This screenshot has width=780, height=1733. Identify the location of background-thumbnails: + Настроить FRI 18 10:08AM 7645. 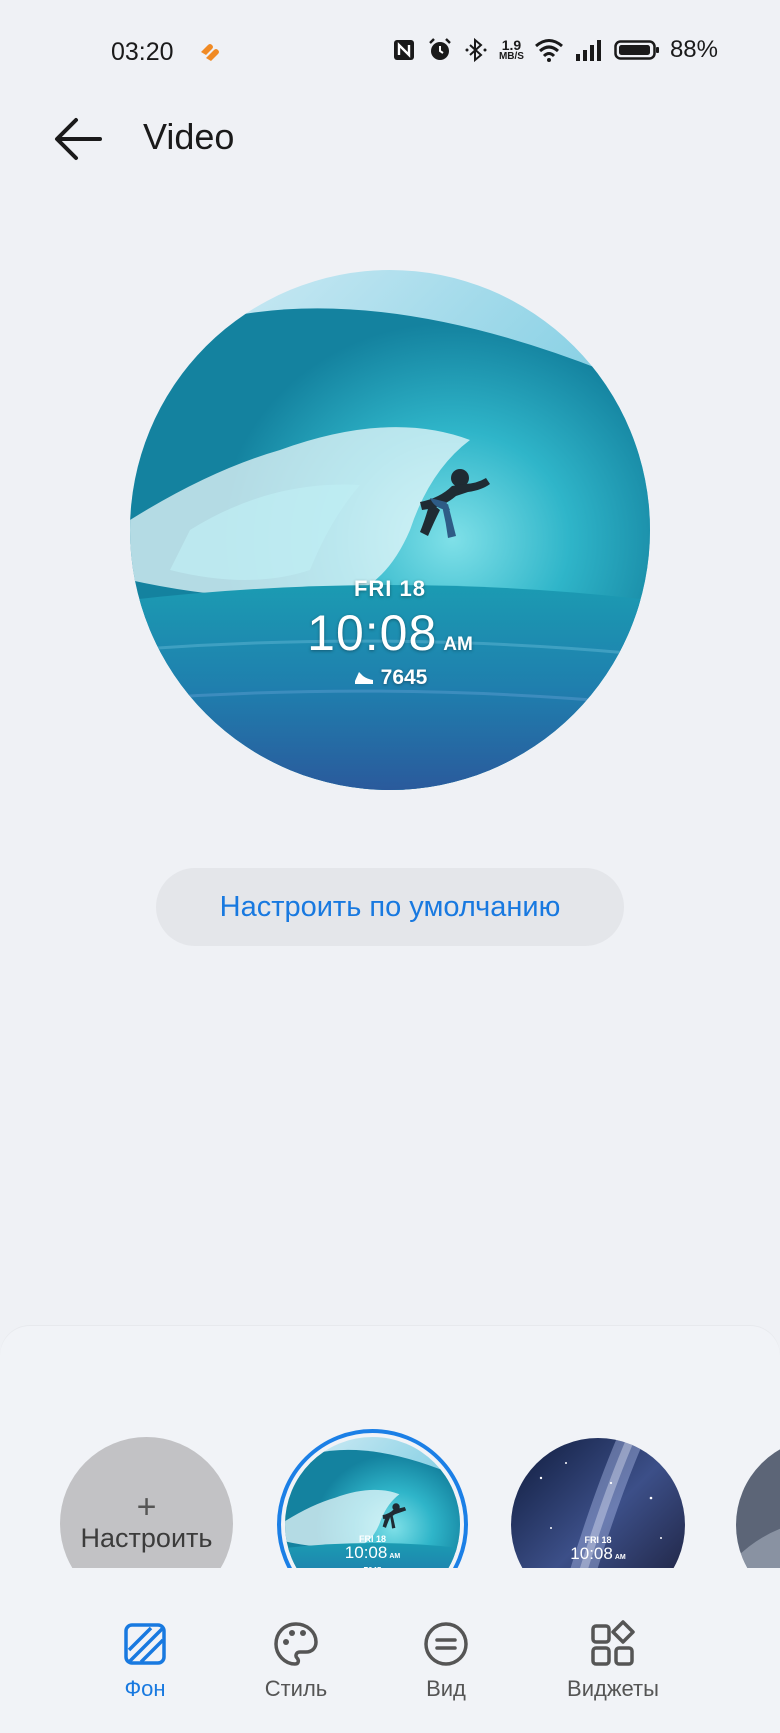
(390, 1473).